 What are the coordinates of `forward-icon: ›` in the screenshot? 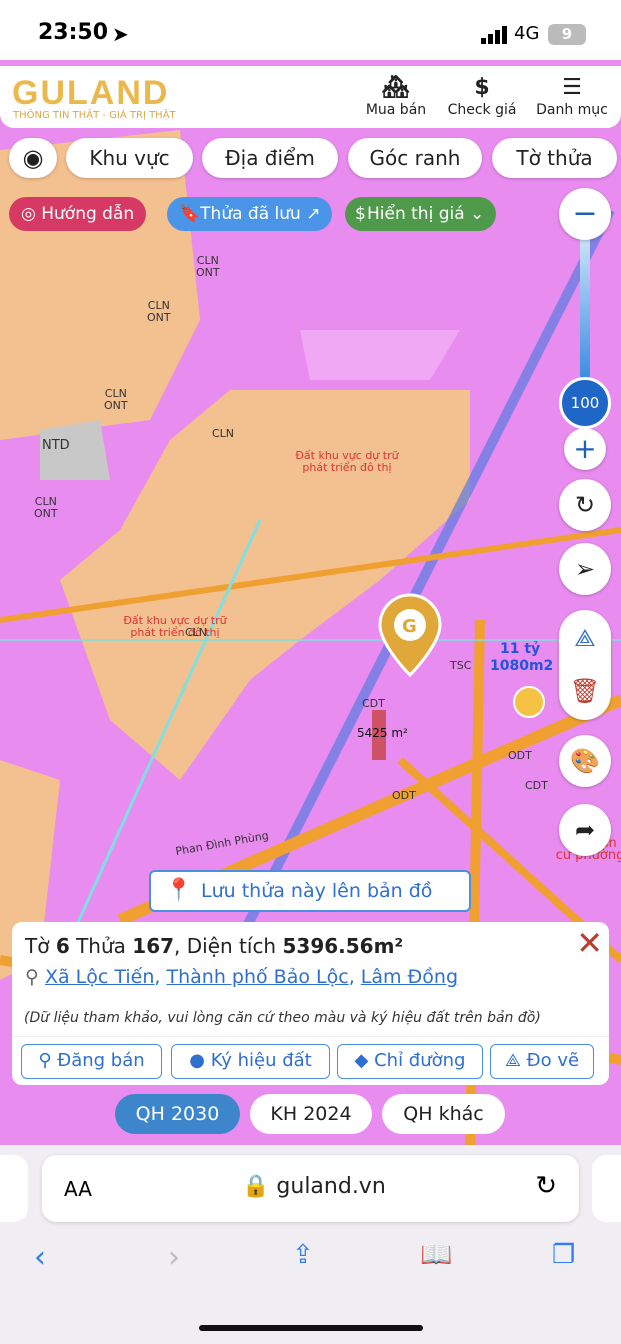 It's located at (174, 1257).